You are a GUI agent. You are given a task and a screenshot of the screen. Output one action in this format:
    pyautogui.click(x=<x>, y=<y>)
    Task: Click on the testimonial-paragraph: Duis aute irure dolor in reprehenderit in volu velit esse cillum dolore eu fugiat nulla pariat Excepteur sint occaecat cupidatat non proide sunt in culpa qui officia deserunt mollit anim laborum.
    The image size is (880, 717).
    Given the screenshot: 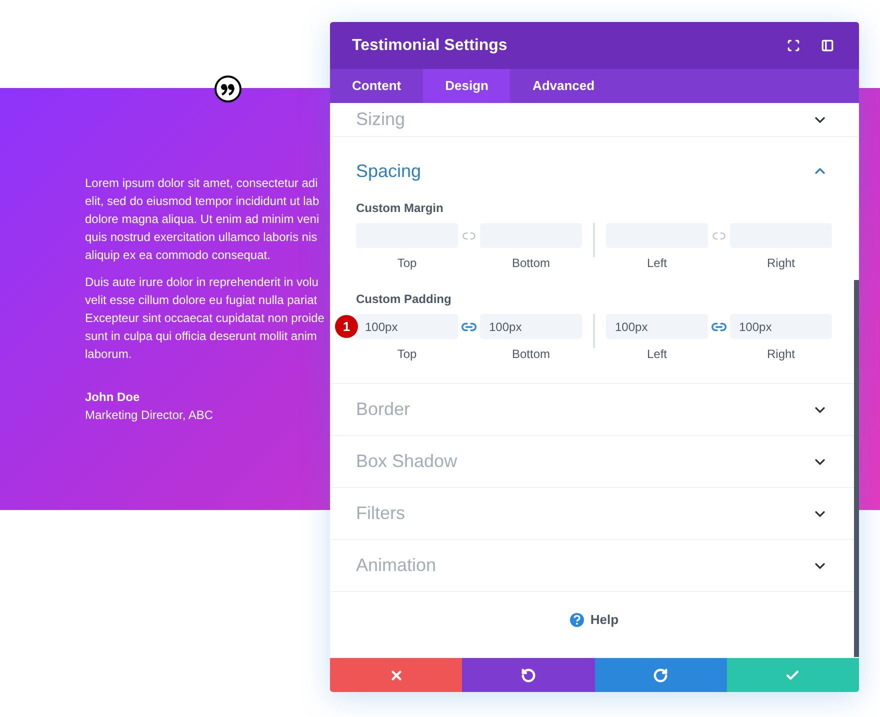 What is the action you would take?
    pyautogui.click(x=204, y=318)
    